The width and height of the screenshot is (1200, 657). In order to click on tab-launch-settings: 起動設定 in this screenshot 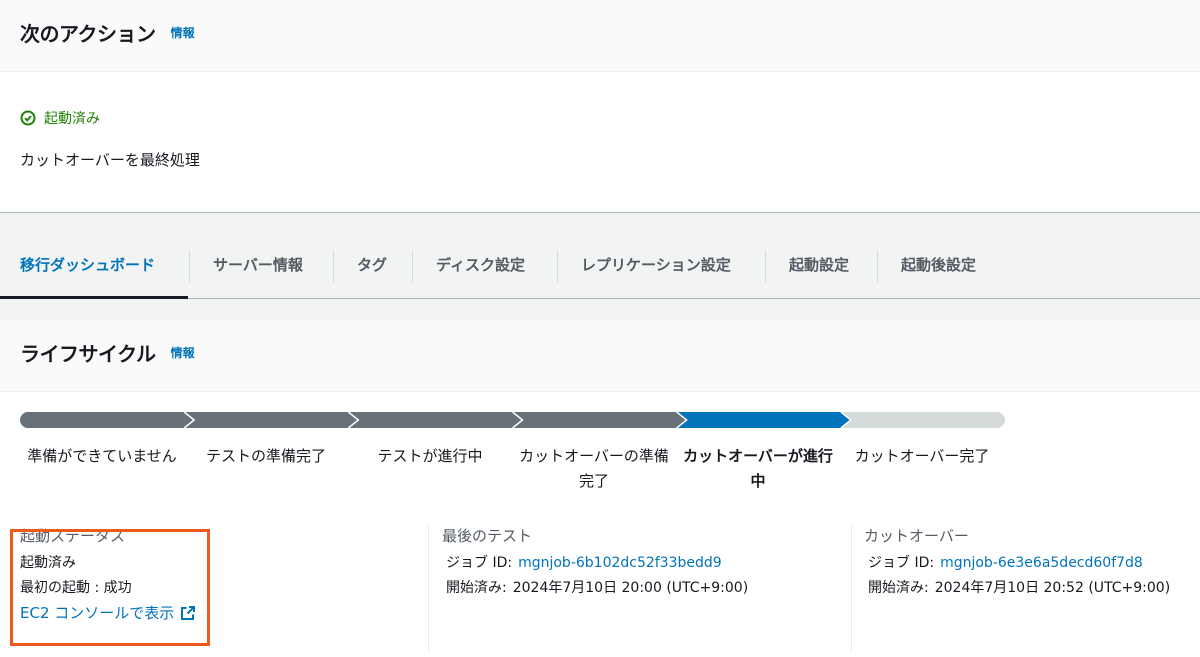, I will do `click(819, 265)`.